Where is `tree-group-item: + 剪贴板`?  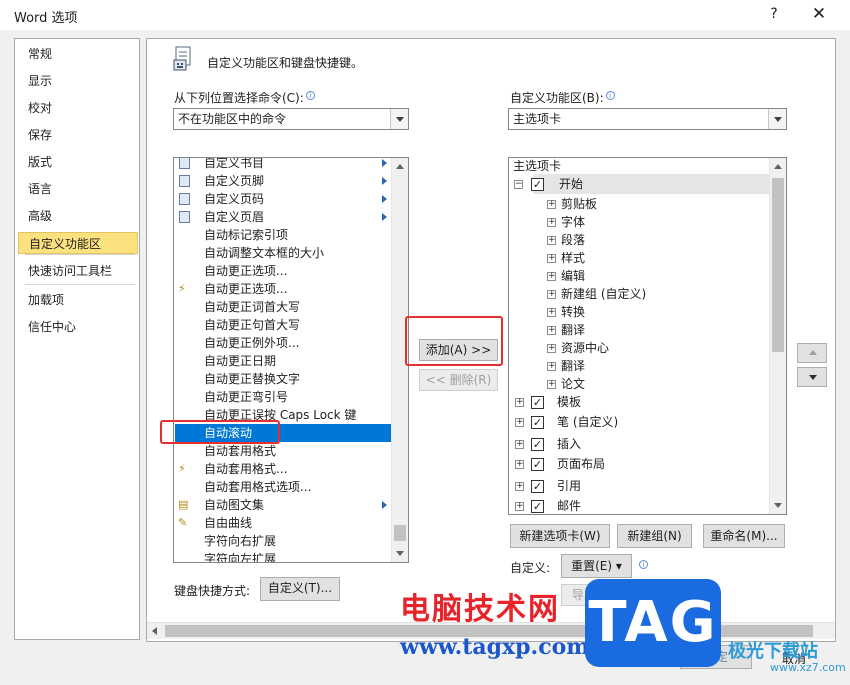 tree-group-item: + 剪贴板 is located at coordinates (572, 204).